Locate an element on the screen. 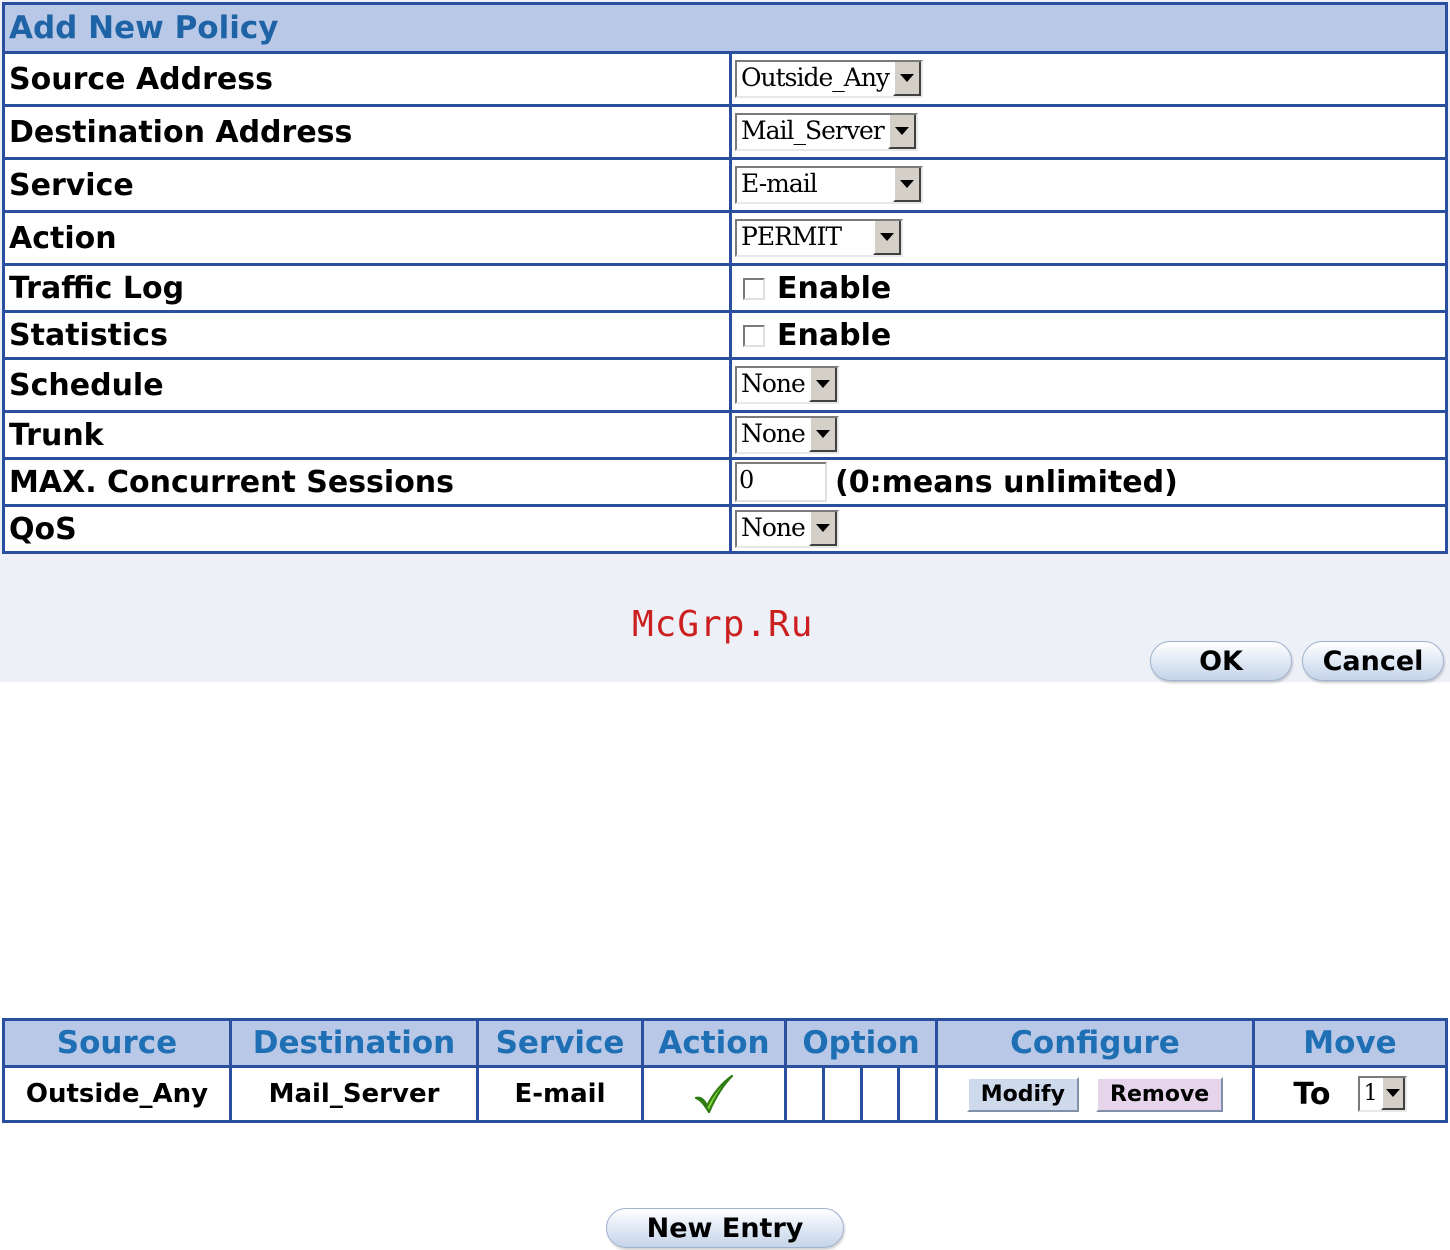 The image size is (1450, 1250). row-configure: Modify Remove is located at coordinates (1095, 1094).